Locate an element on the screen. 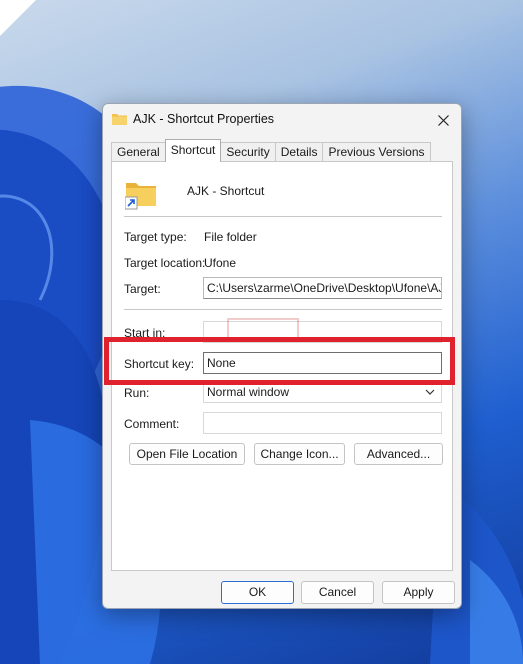 The image size is (523, 664). run-label: Run: is located at coordinates (137, 393).